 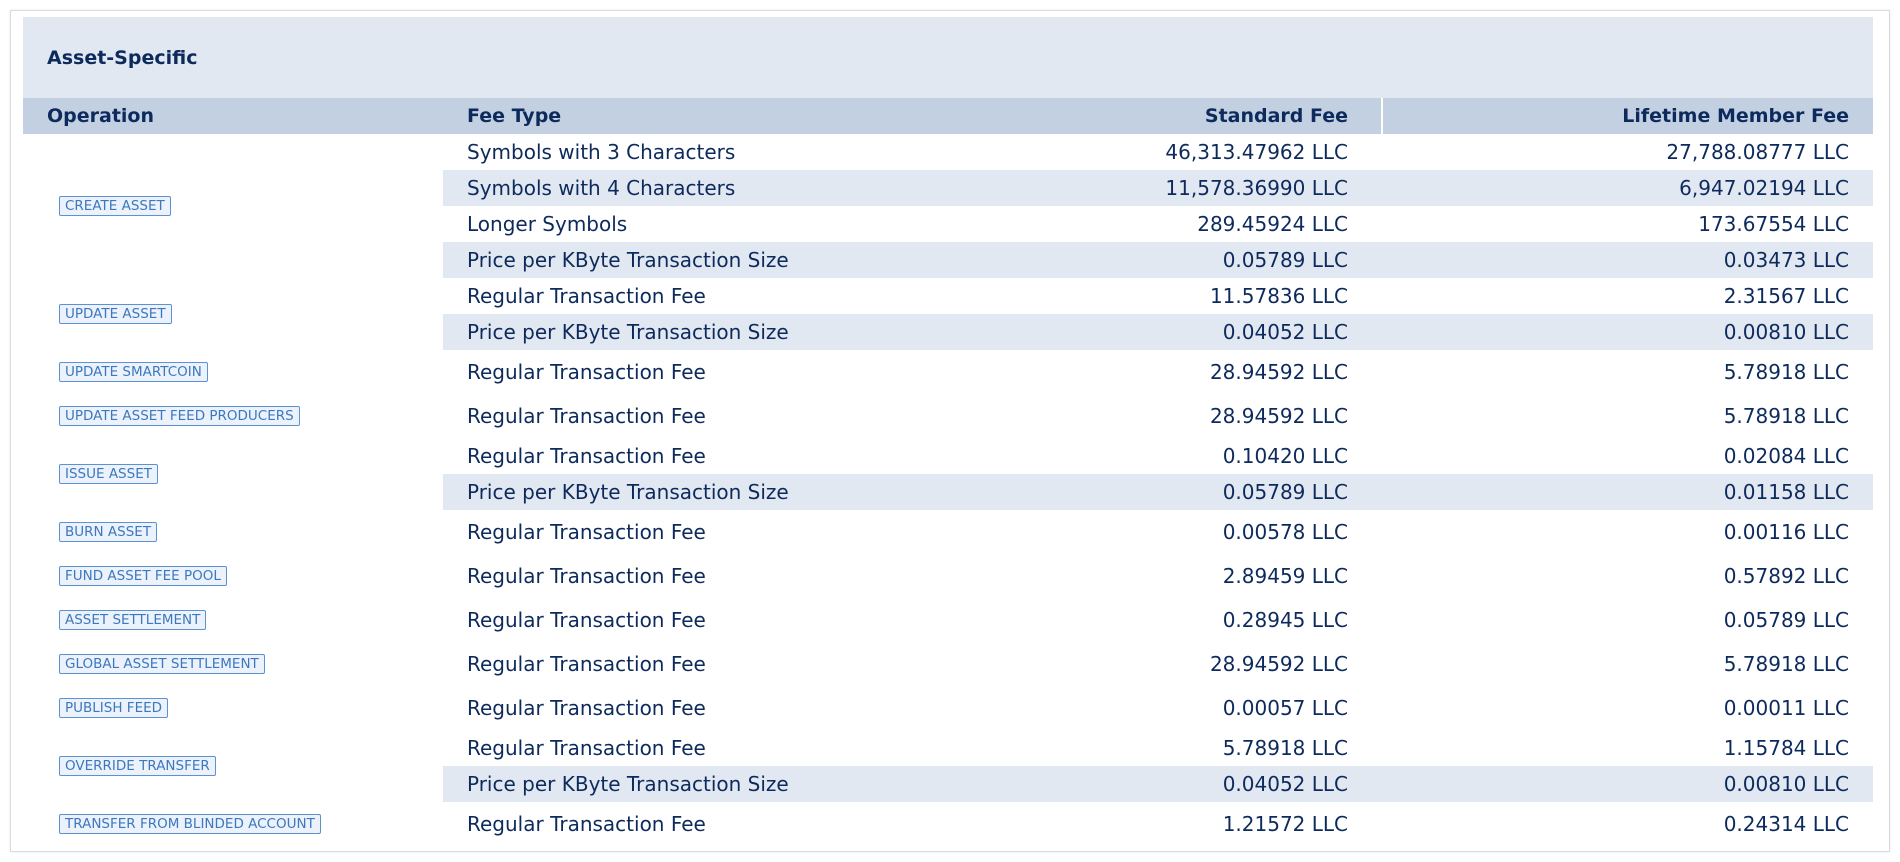 I want to click on operation-badge: OVERRIDE TRANSFER, so click(x=137, y=765).